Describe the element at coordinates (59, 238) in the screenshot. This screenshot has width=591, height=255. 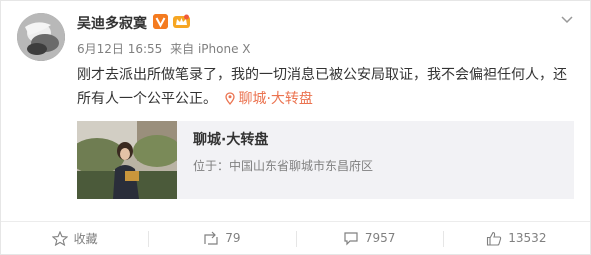
I see `star-icon` at that location.